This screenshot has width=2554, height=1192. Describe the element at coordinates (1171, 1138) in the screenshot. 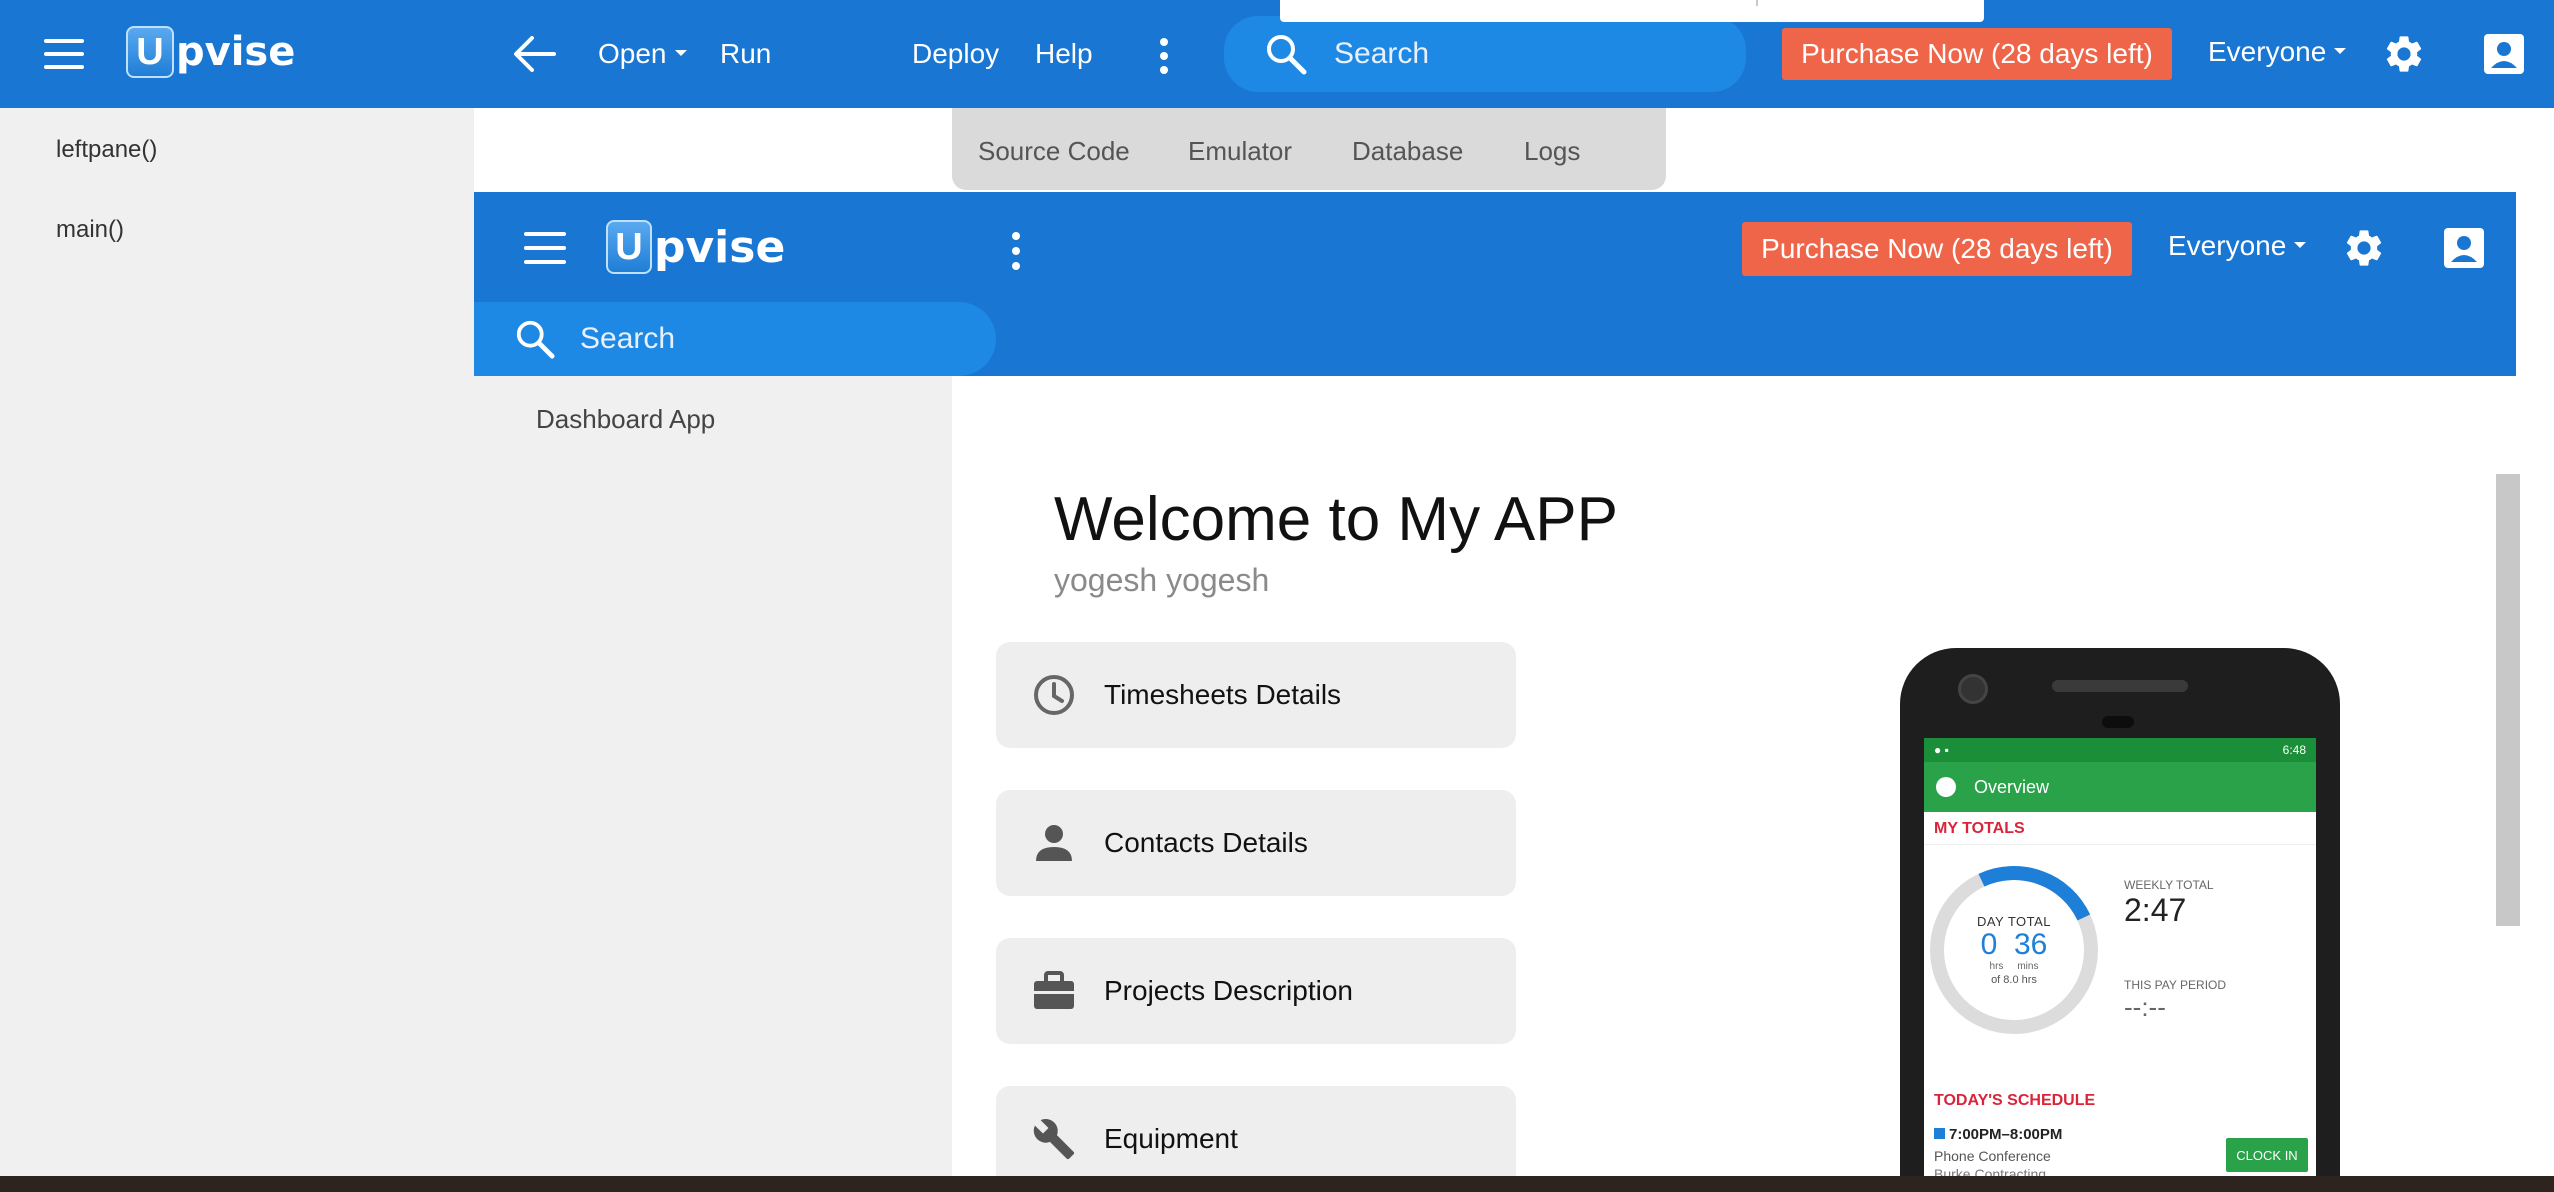

I see `card-label: Equipment` at that location.